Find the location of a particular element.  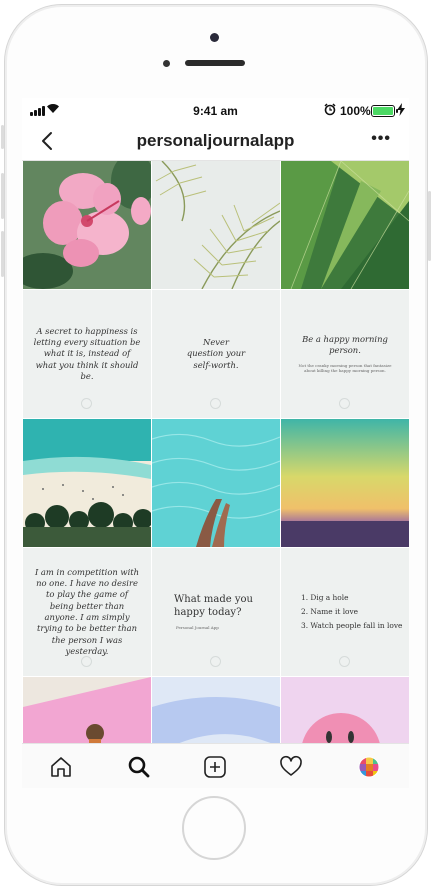

list-item: 1. Dig a hole is located at coordinates (325, 597).